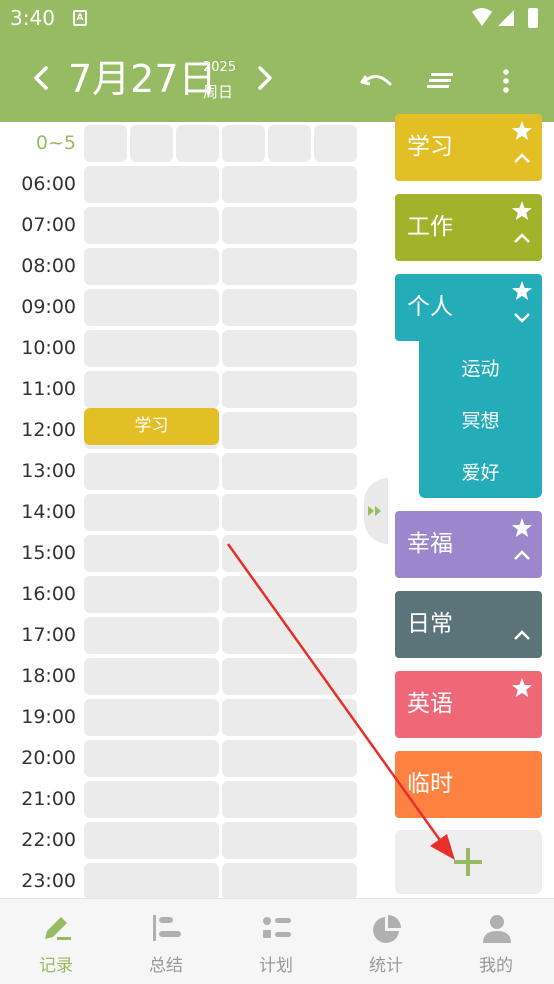 This screenshot has height=984, width=554. I want to click on category-daily: 日常, so click(468, 624).